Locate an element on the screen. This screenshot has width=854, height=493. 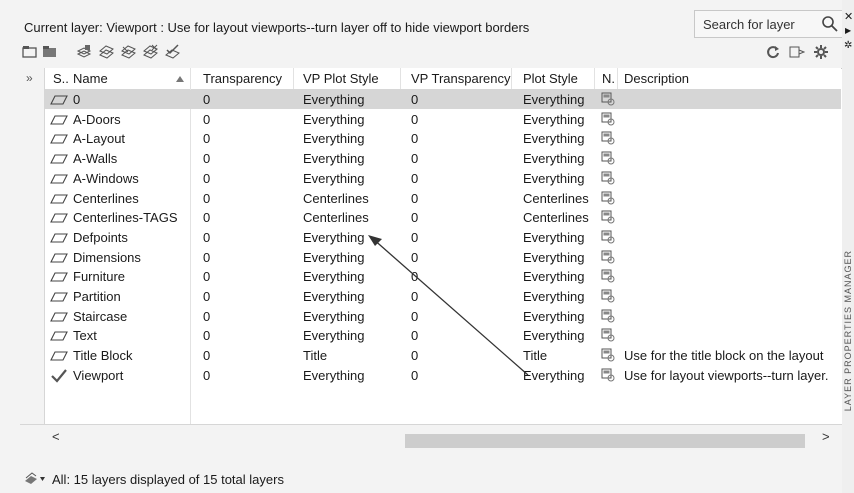
new-layer-icon is located at coordinates (106, 52).